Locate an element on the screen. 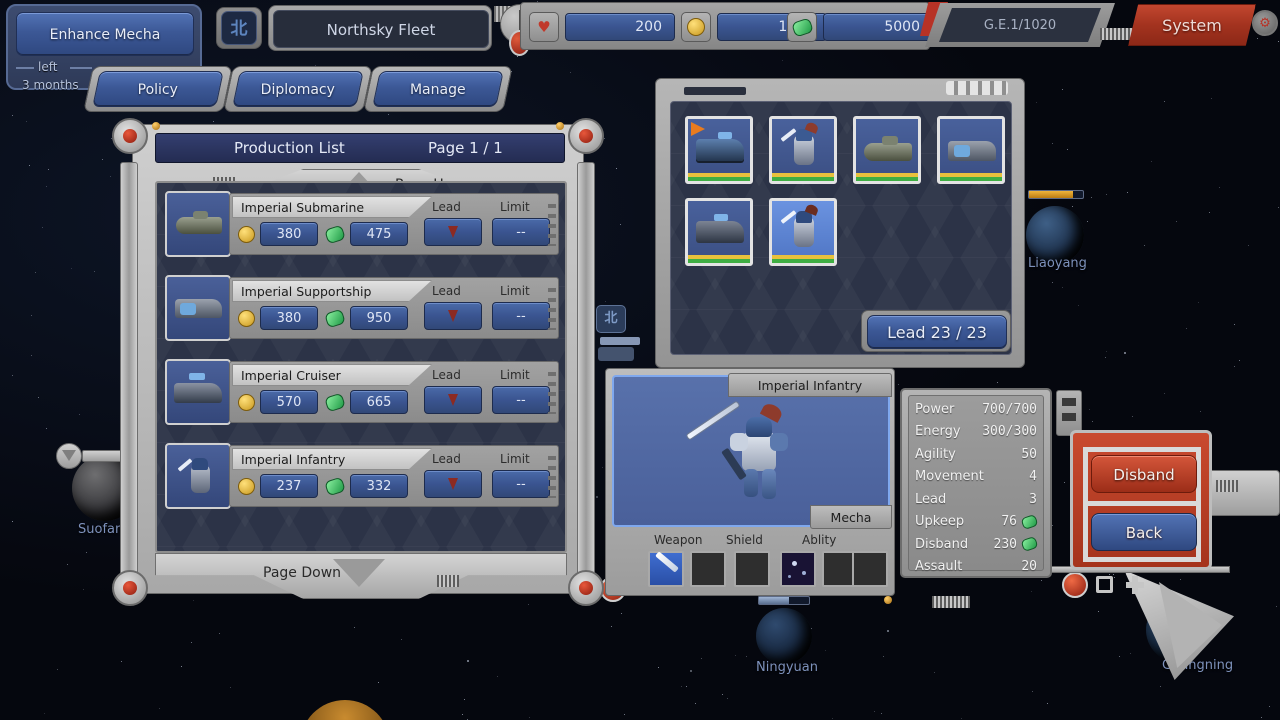  action-panel: Disband Back is located at coordinates (1141, 500).